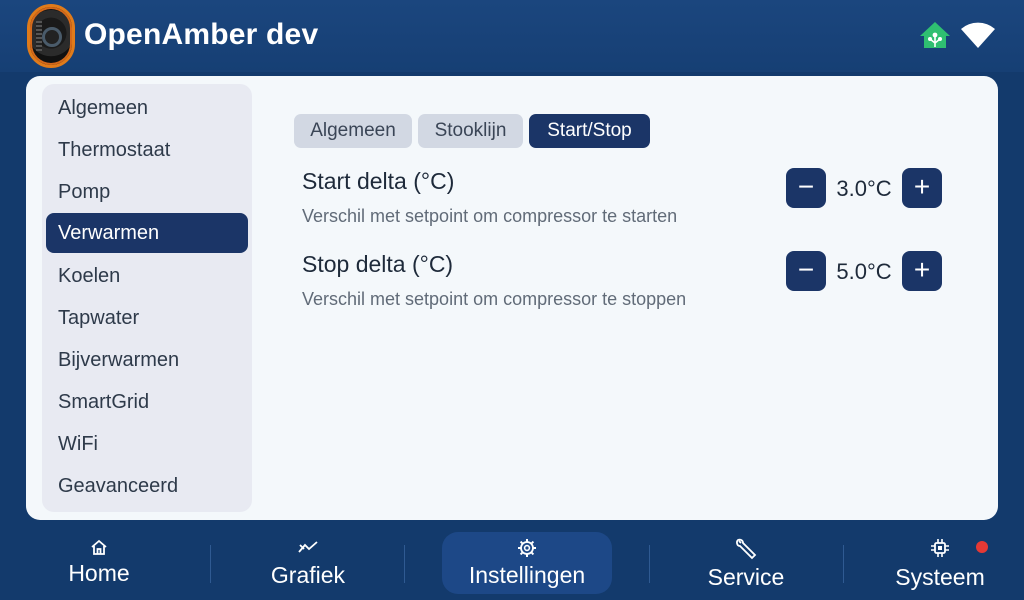 This screenshot has width=1024, height=600. Describe the element at coordinates (746, 563) in the screenshot. I see `nav-service: Service` at that location.